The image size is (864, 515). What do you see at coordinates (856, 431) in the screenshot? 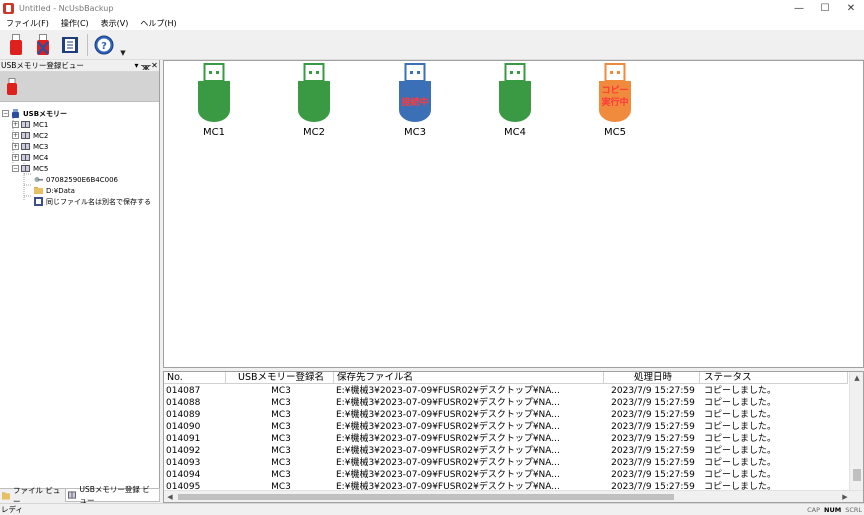
I see `vertical-scrollbar: ▲` at bounding box center [856, 431].